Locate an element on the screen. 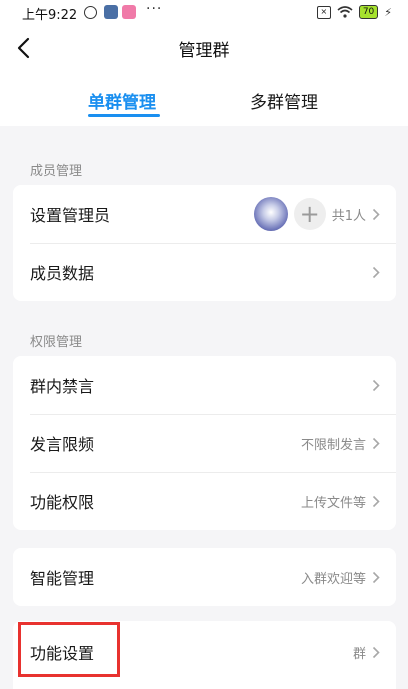 The height and width of the screenshot is (689, 408). section-label-permissions: 权限管理 is located at coordinates (56, 342).